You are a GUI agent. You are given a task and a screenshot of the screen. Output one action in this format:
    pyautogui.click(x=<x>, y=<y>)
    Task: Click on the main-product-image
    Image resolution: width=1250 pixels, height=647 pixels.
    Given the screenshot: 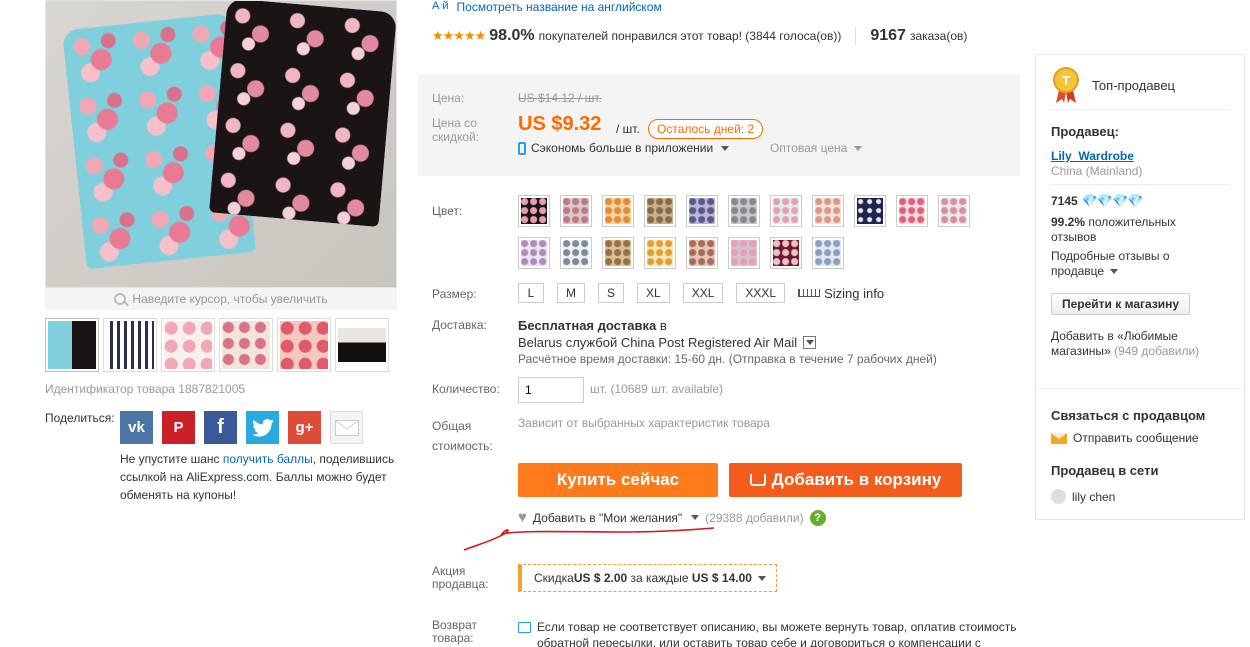 What is the action you would take?
    pyautogui.click(x=221, y=144)
    